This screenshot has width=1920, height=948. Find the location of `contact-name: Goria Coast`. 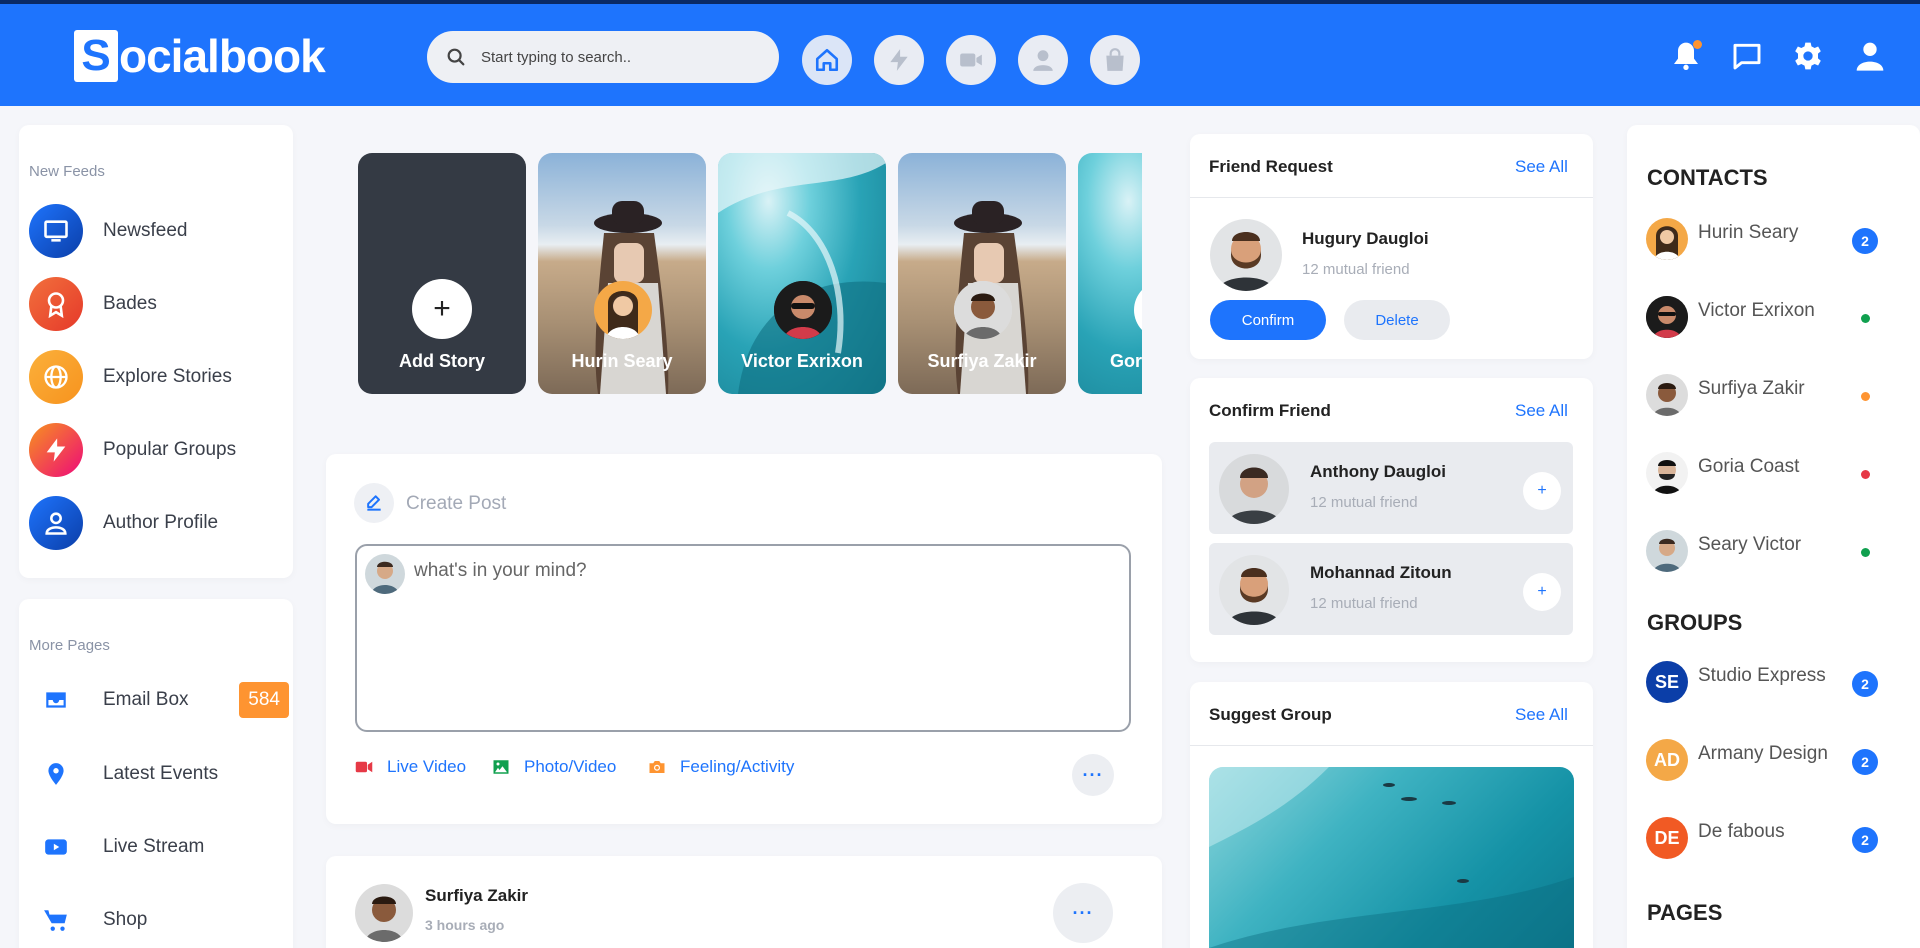

contact-name: Goria Coast is located at coordinates (1749, 466).